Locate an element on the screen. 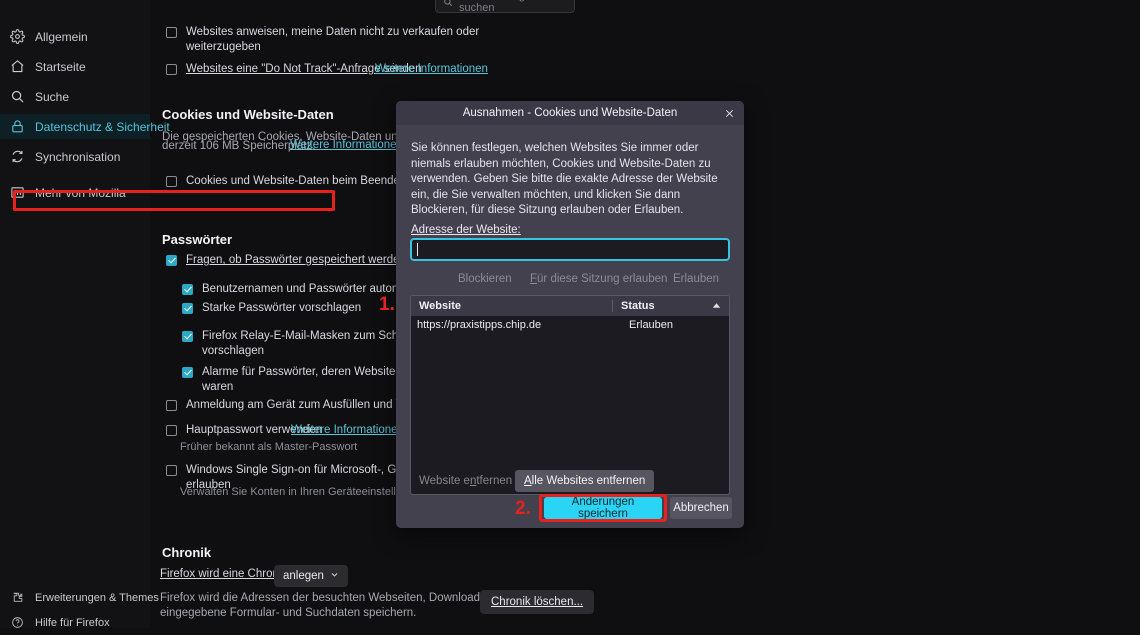  dialog-title: Ausnahmen - Cookies und Website-Daten is located at coordinates (570, 113).